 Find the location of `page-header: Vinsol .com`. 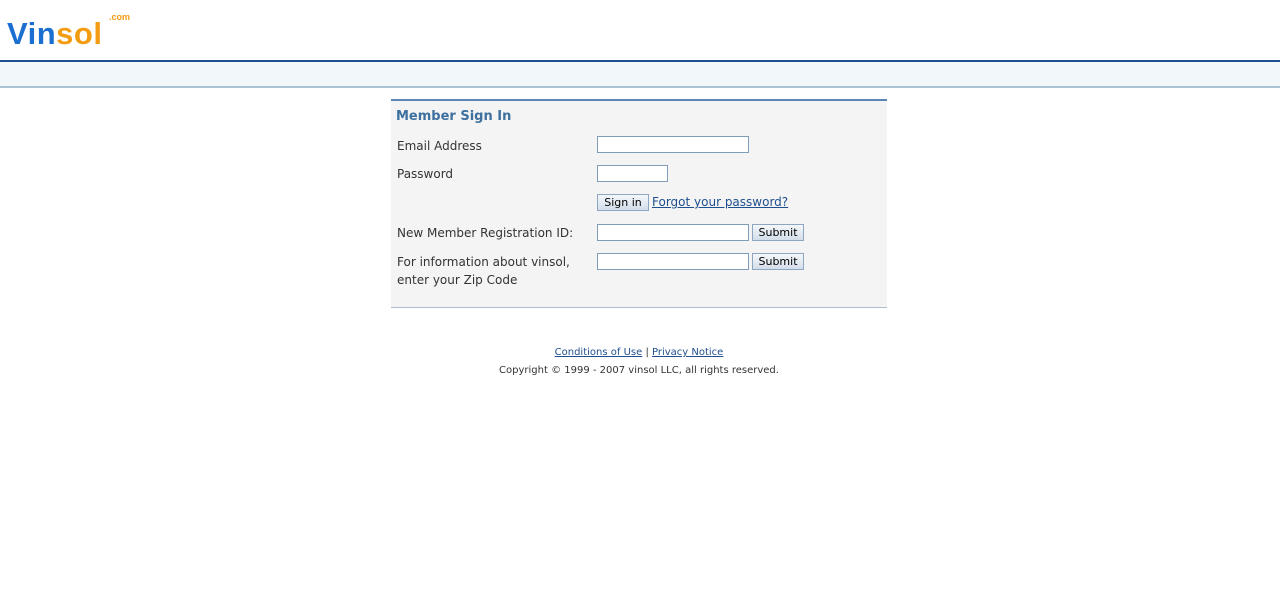

page-header: Vinsol .com is located at coordinates (640, 31).